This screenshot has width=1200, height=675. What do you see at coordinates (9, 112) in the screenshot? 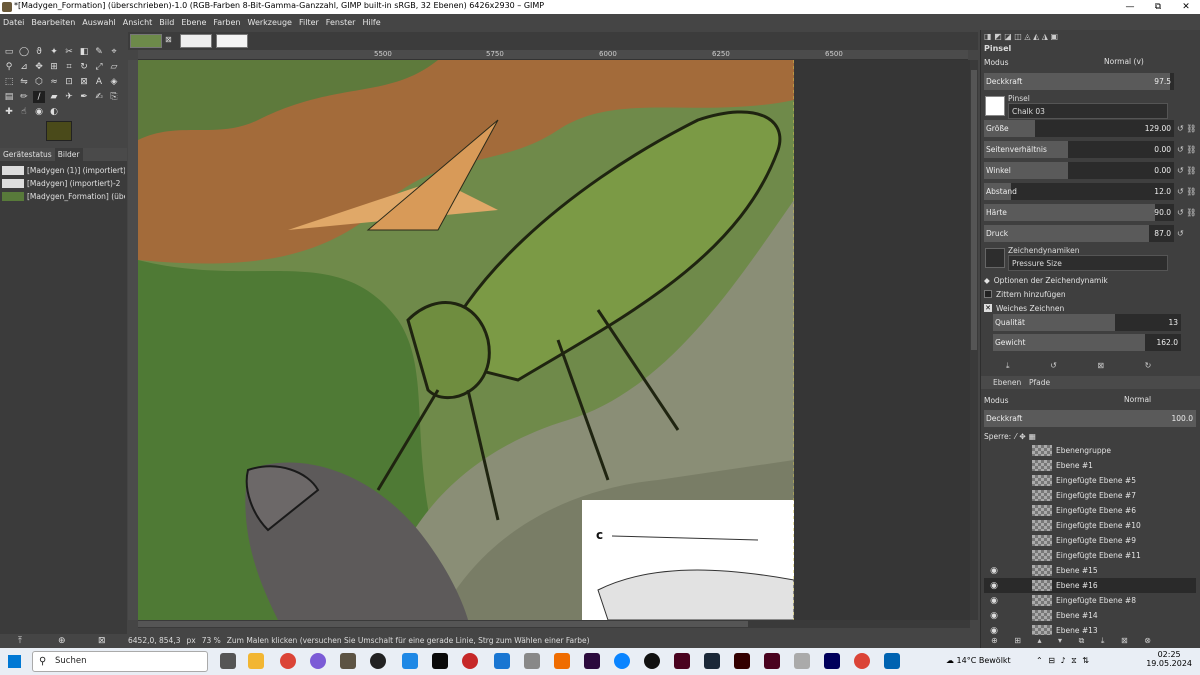
I see `heal-icon: ✚` at bounding box center [9, 112].